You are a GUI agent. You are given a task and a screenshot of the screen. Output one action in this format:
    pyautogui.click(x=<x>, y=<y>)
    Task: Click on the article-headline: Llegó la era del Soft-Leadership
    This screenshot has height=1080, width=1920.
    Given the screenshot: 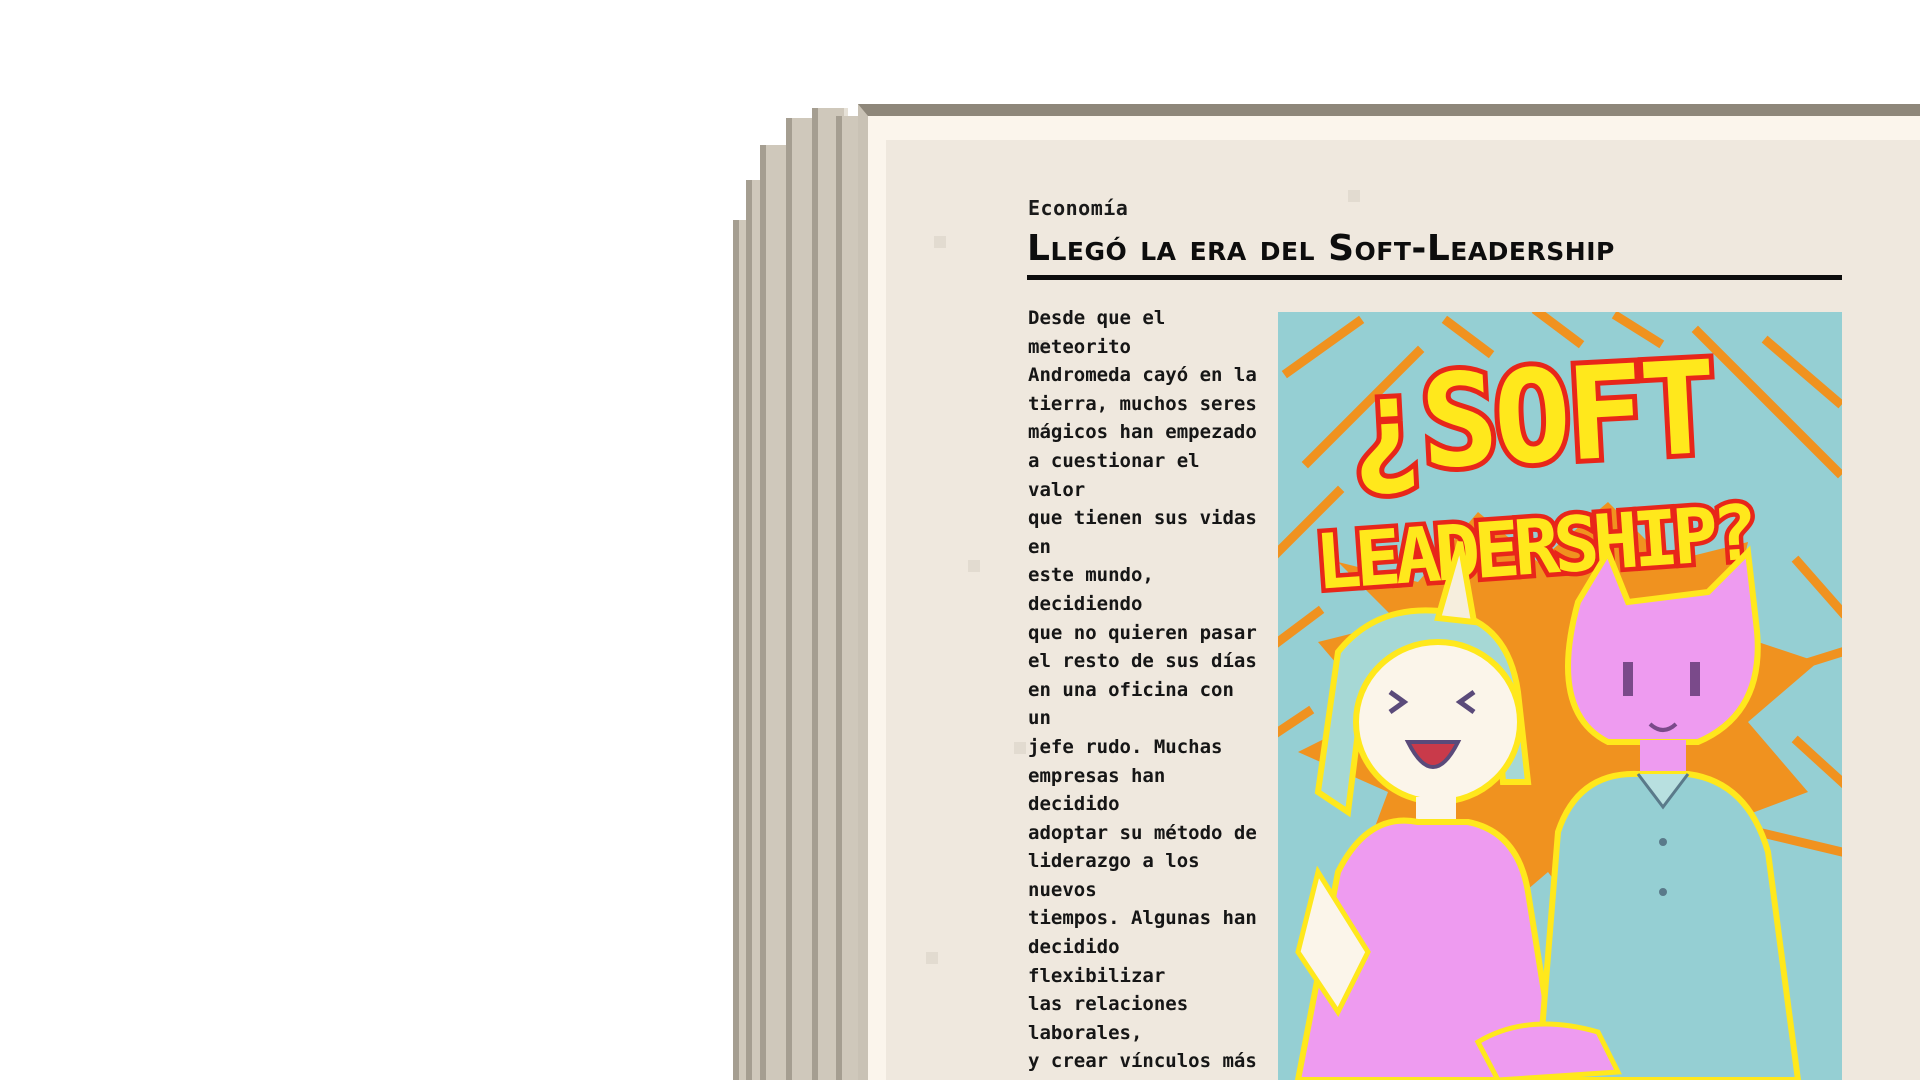 What is the action you would take?
    pyautogui.click(x=1321, y=248)
    